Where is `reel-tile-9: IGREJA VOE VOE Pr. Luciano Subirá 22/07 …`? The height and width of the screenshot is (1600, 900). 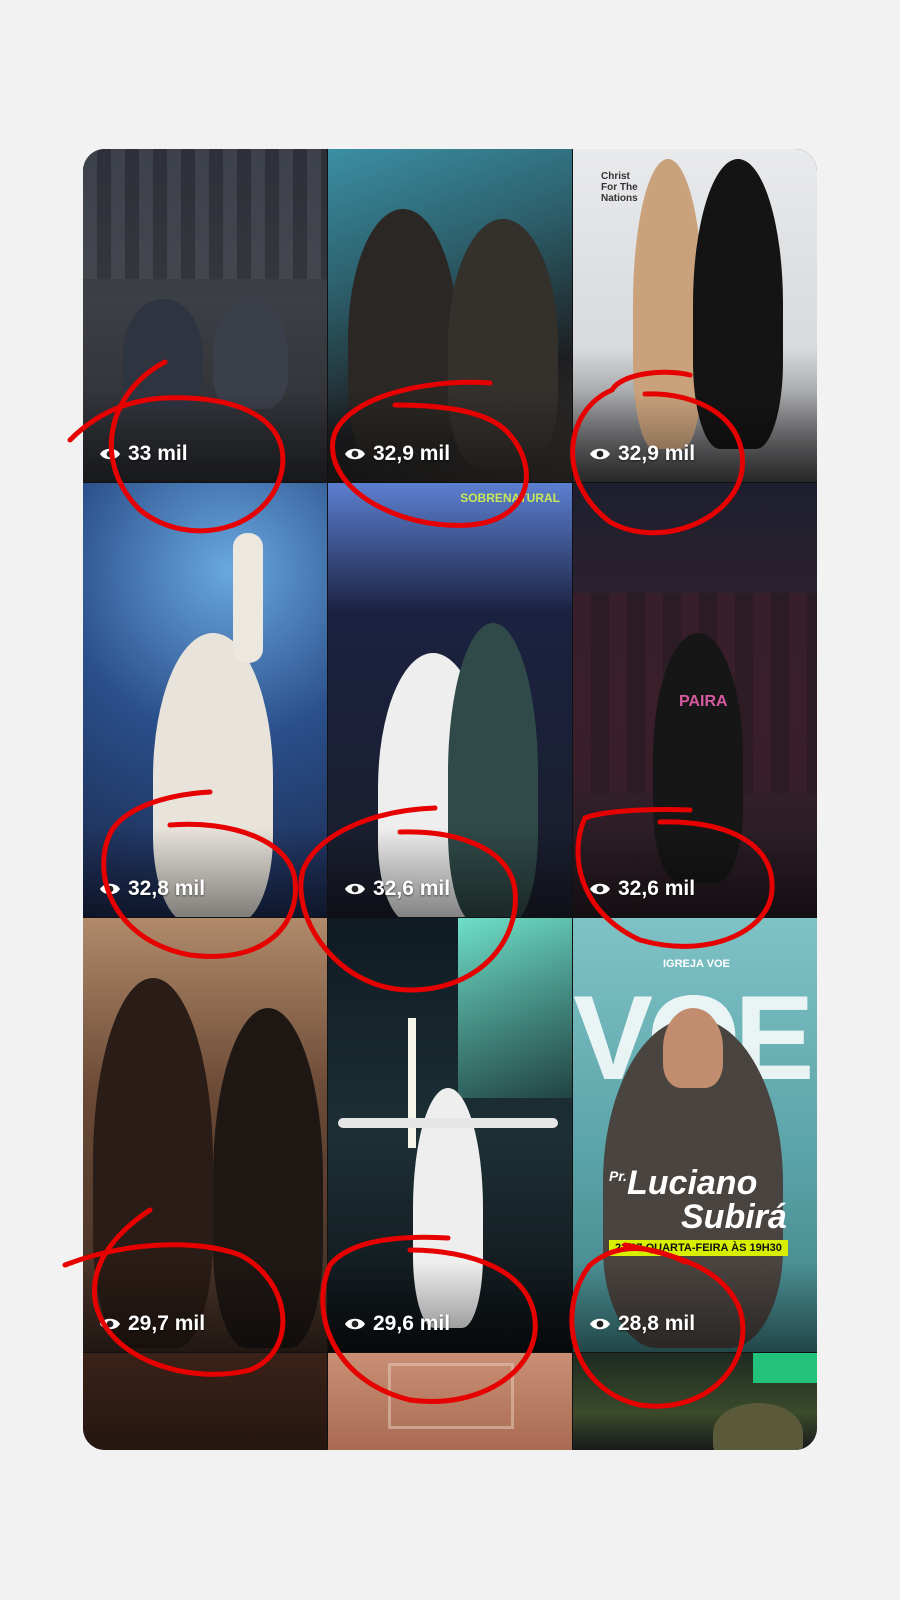
reel-tile-9: IGREJA VOE VOE Pr. Luciano Subirá 22/07 … is located at coordinates (695, 1135).